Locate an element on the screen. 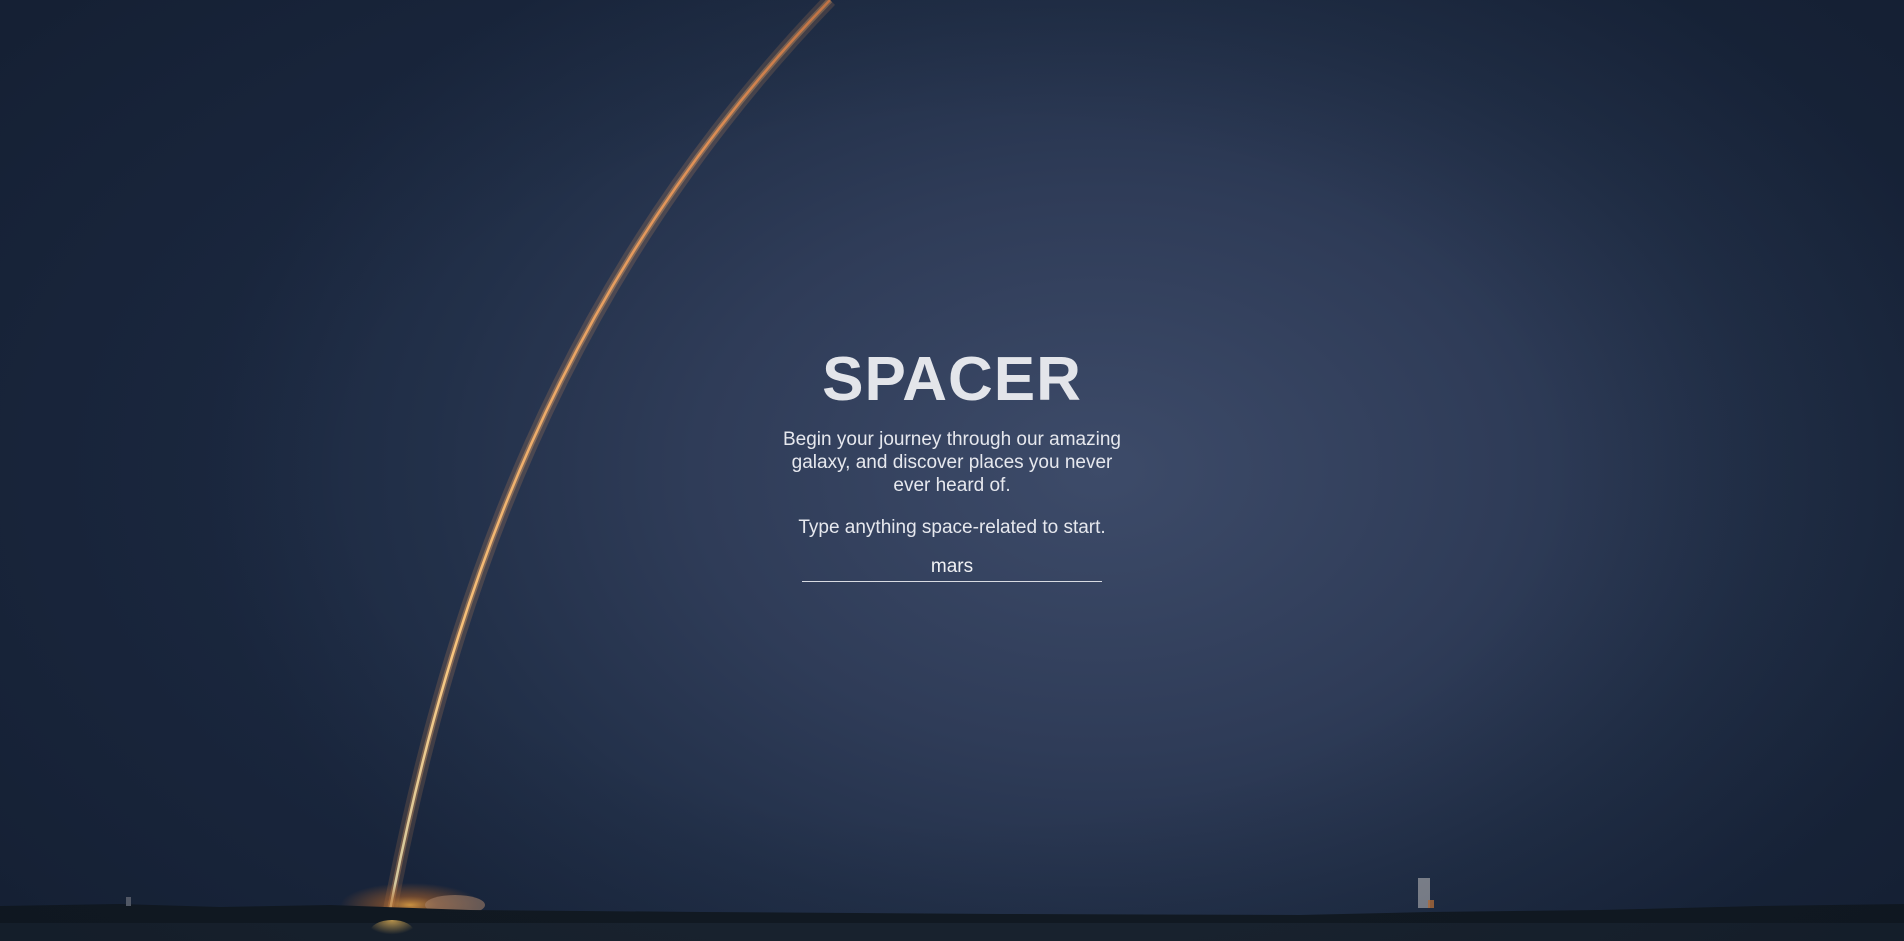  search-prompt: Type anything space-related to start. is located at coordinates (952, 527).